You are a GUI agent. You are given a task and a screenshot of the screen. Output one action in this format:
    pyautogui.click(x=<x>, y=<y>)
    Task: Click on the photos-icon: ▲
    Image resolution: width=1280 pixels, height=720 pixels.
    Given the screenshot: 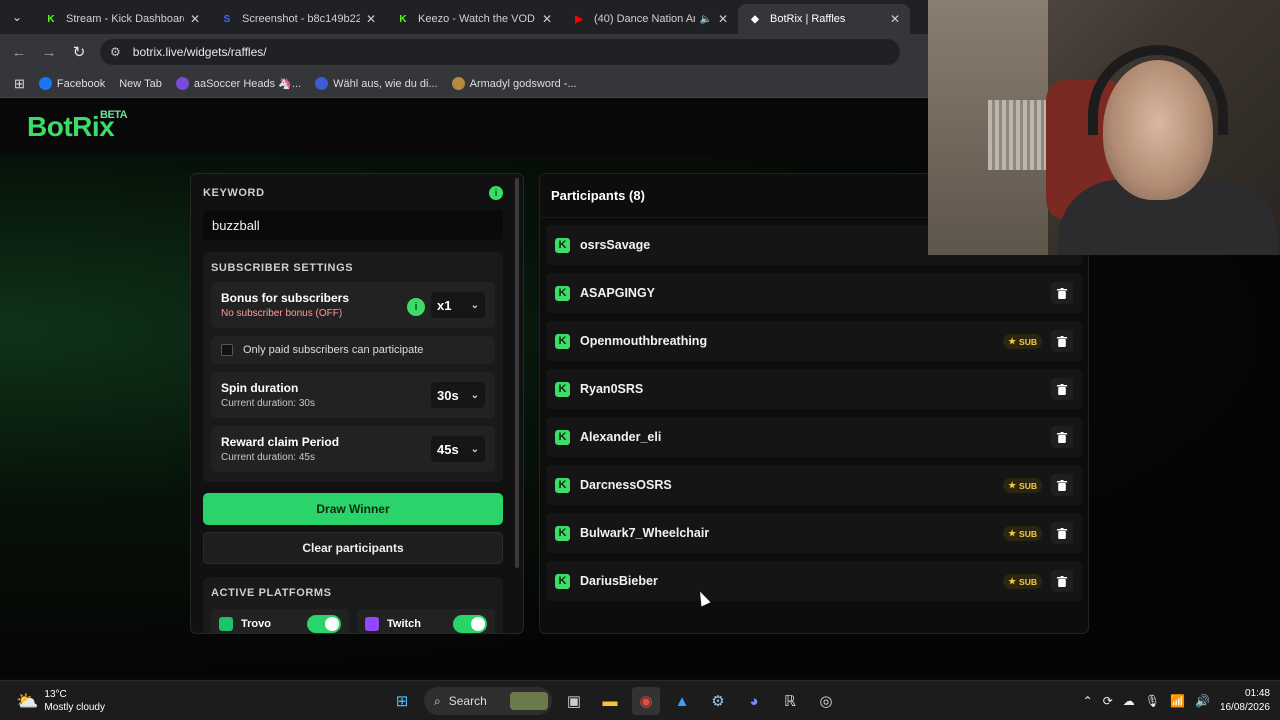 What is the action you would take?
    pyautogui.click(x=682, y=701)
    